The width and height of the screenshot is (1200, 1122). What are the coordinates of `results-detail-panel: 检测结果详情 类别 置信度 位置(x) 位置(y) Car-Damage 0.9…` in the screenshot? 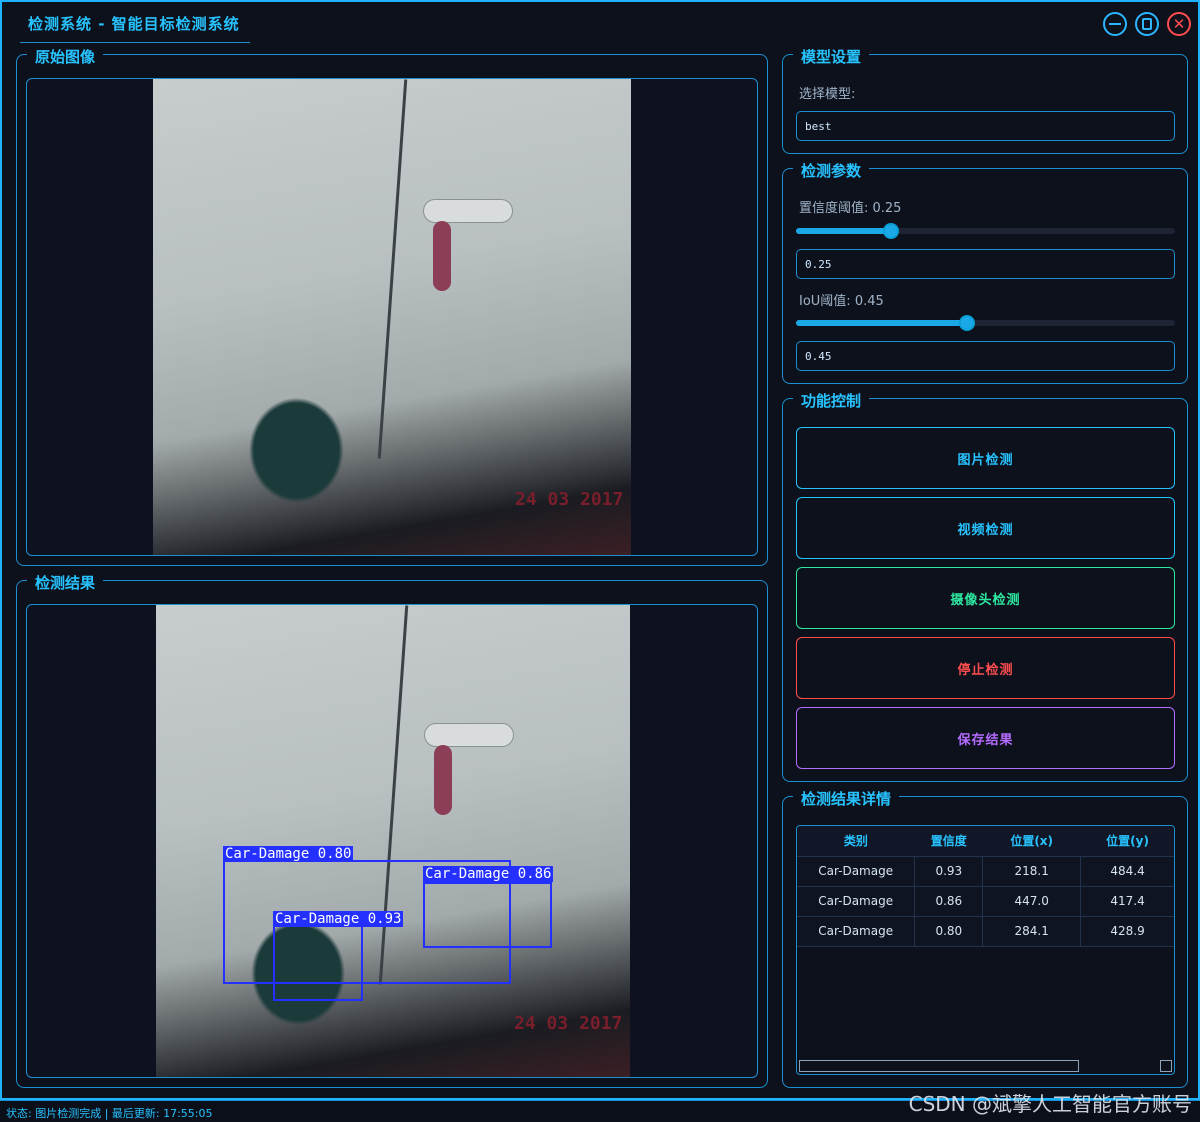 It's located at (985, 938).